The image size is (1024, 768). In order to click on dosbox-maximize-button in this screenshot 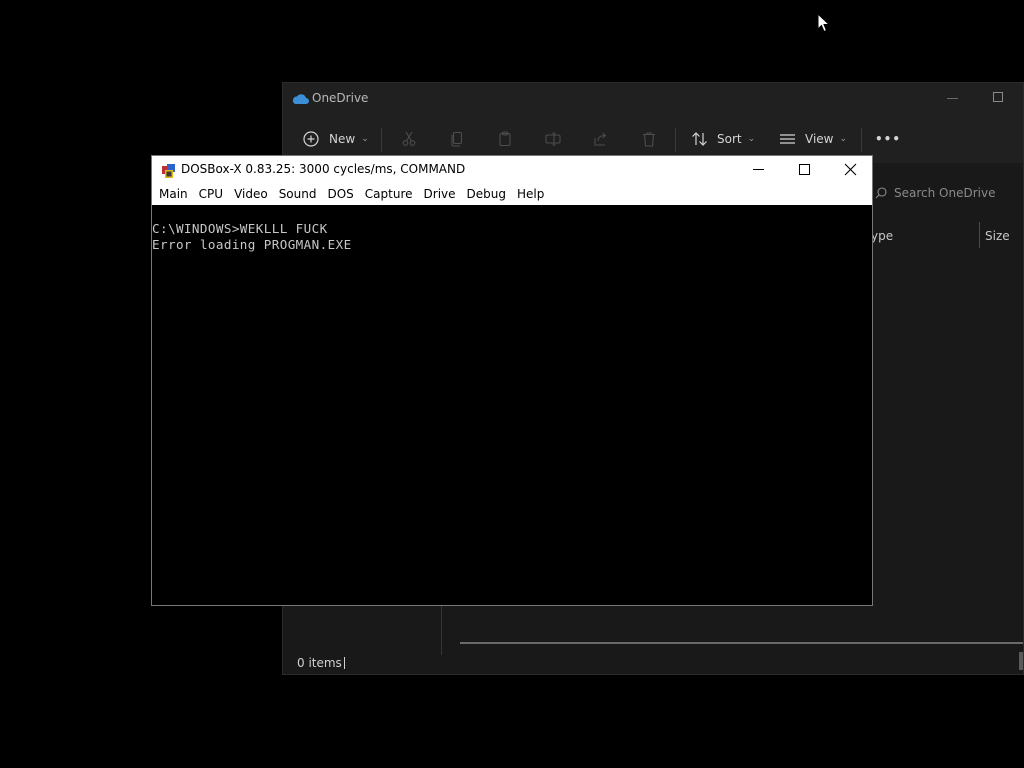, I will do `click(804, 170)`.